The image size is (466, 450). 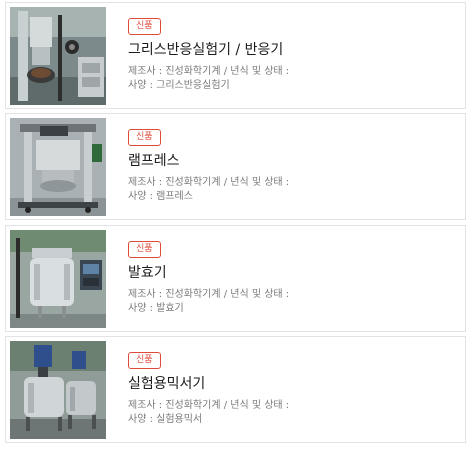 I want to click on product-spec: 사양 : 램프레스, so click(x=160, y=196).